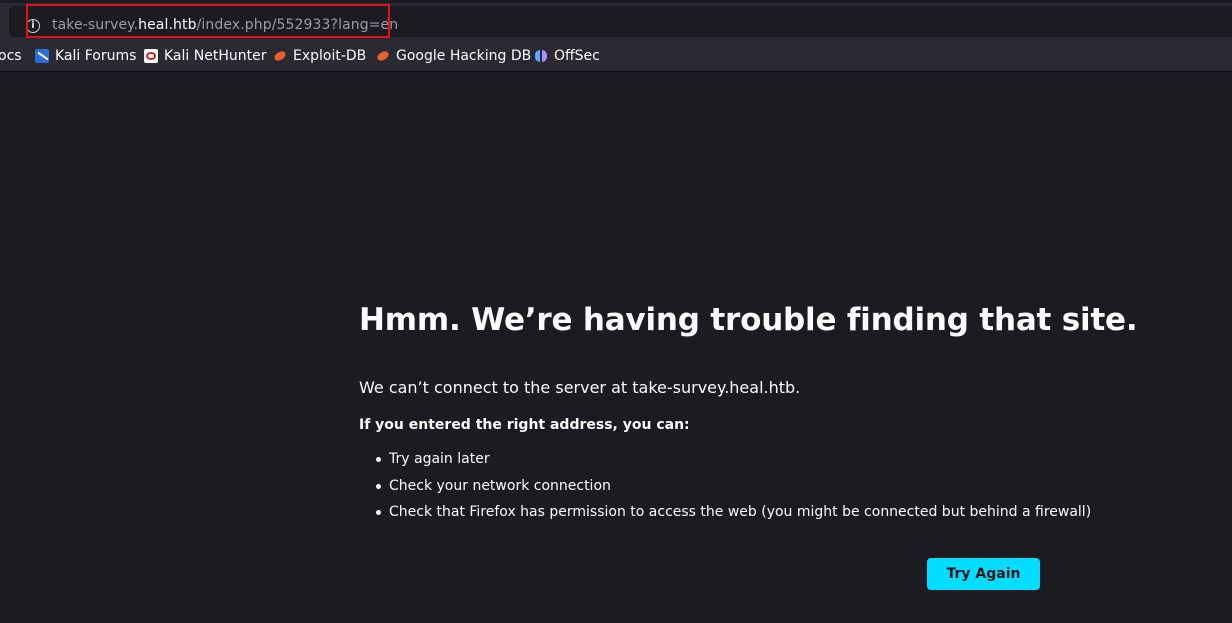 The height and width of the screenshot is (623, 1232). I want to click on bookmark-label: ocs, so click(11, 56).